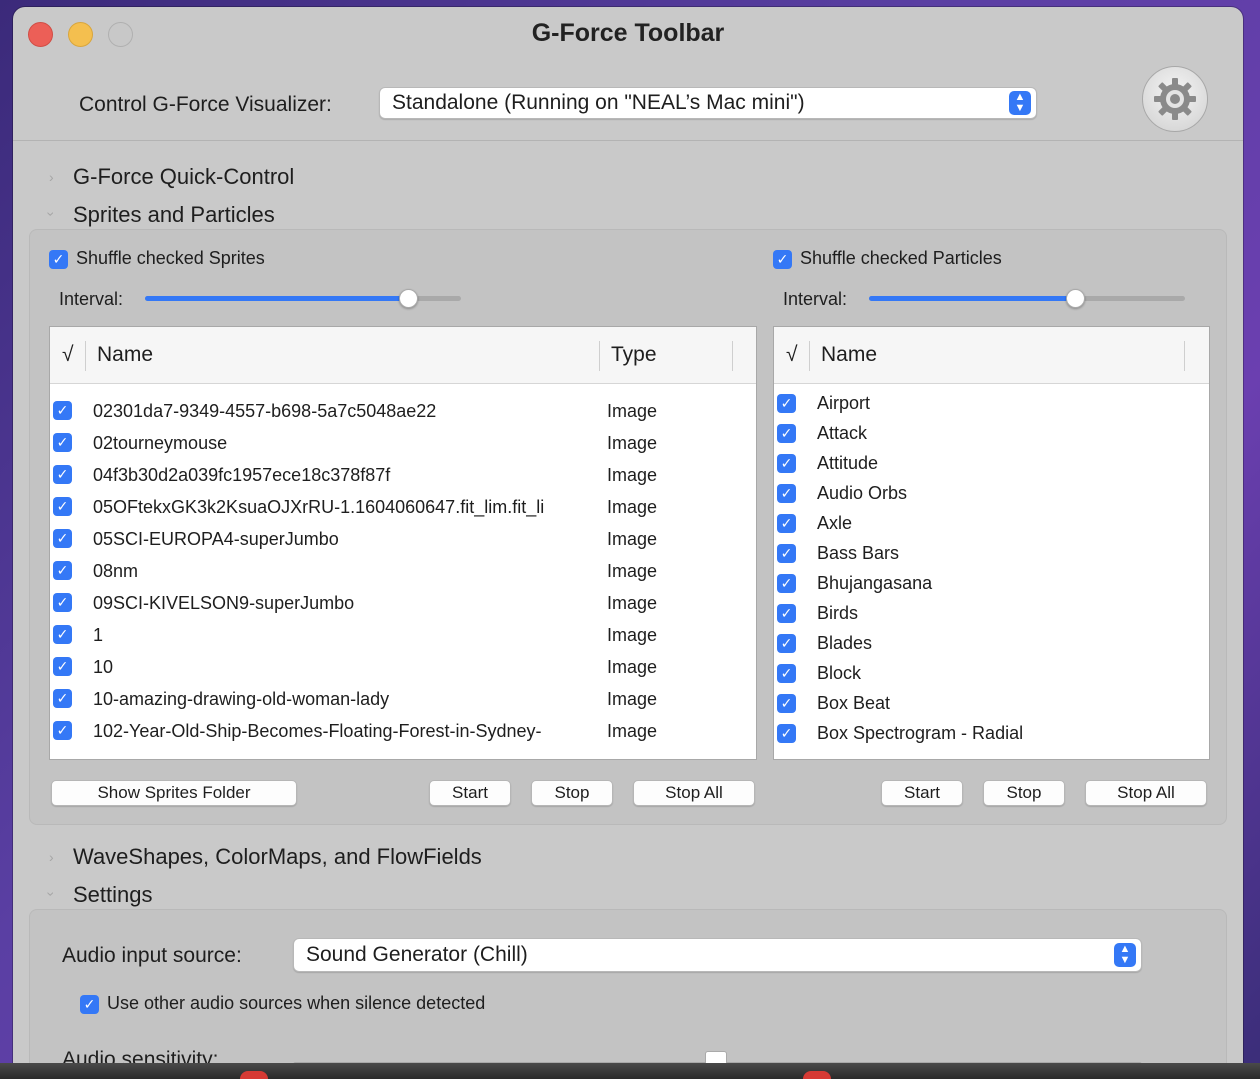  I want to click on table-row: ✓ 10-amazing-drawing-old-woman-lady Image, so click(403, 699).